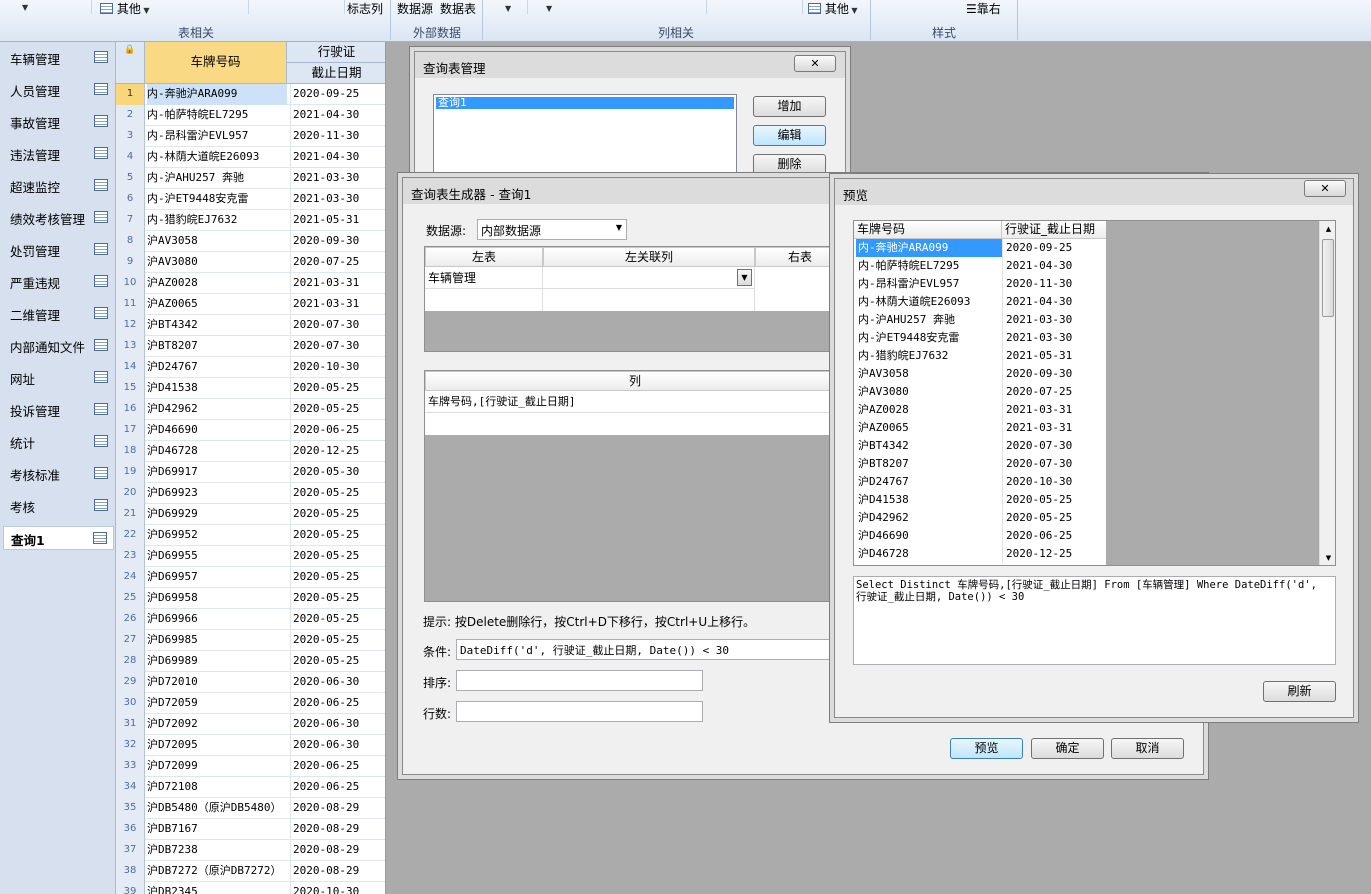 The height and width of the screenshot is (894, 1371). What do you see at coordinates (250, 325) in the screenshot?
I see `table-row: 12 沪BT4342 2020-07-30` at bounding box center [250, 325].